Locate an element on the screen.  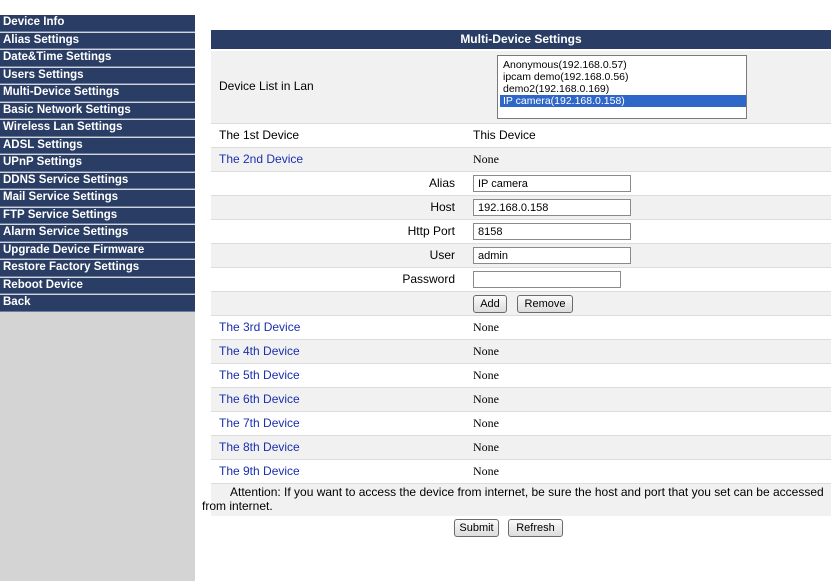
sidebar-item-device-info: Device Info is located at coordinates (97, 23).